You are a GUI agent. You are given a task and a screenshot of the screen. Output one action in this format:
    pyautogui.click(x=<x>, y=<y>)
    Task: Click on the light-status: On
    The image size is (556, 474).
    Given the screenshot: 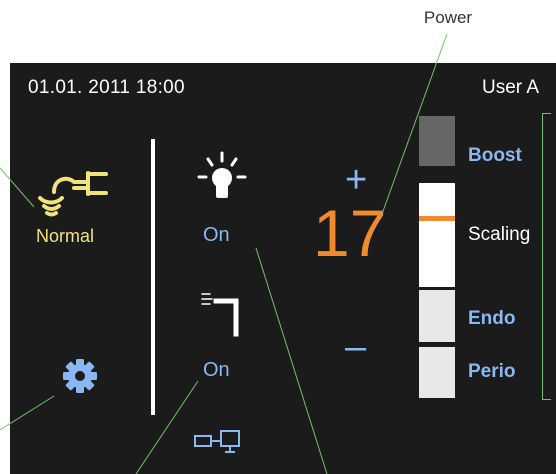 What is the action you would take?
    pyautogui.click(x=216, y=235)
    